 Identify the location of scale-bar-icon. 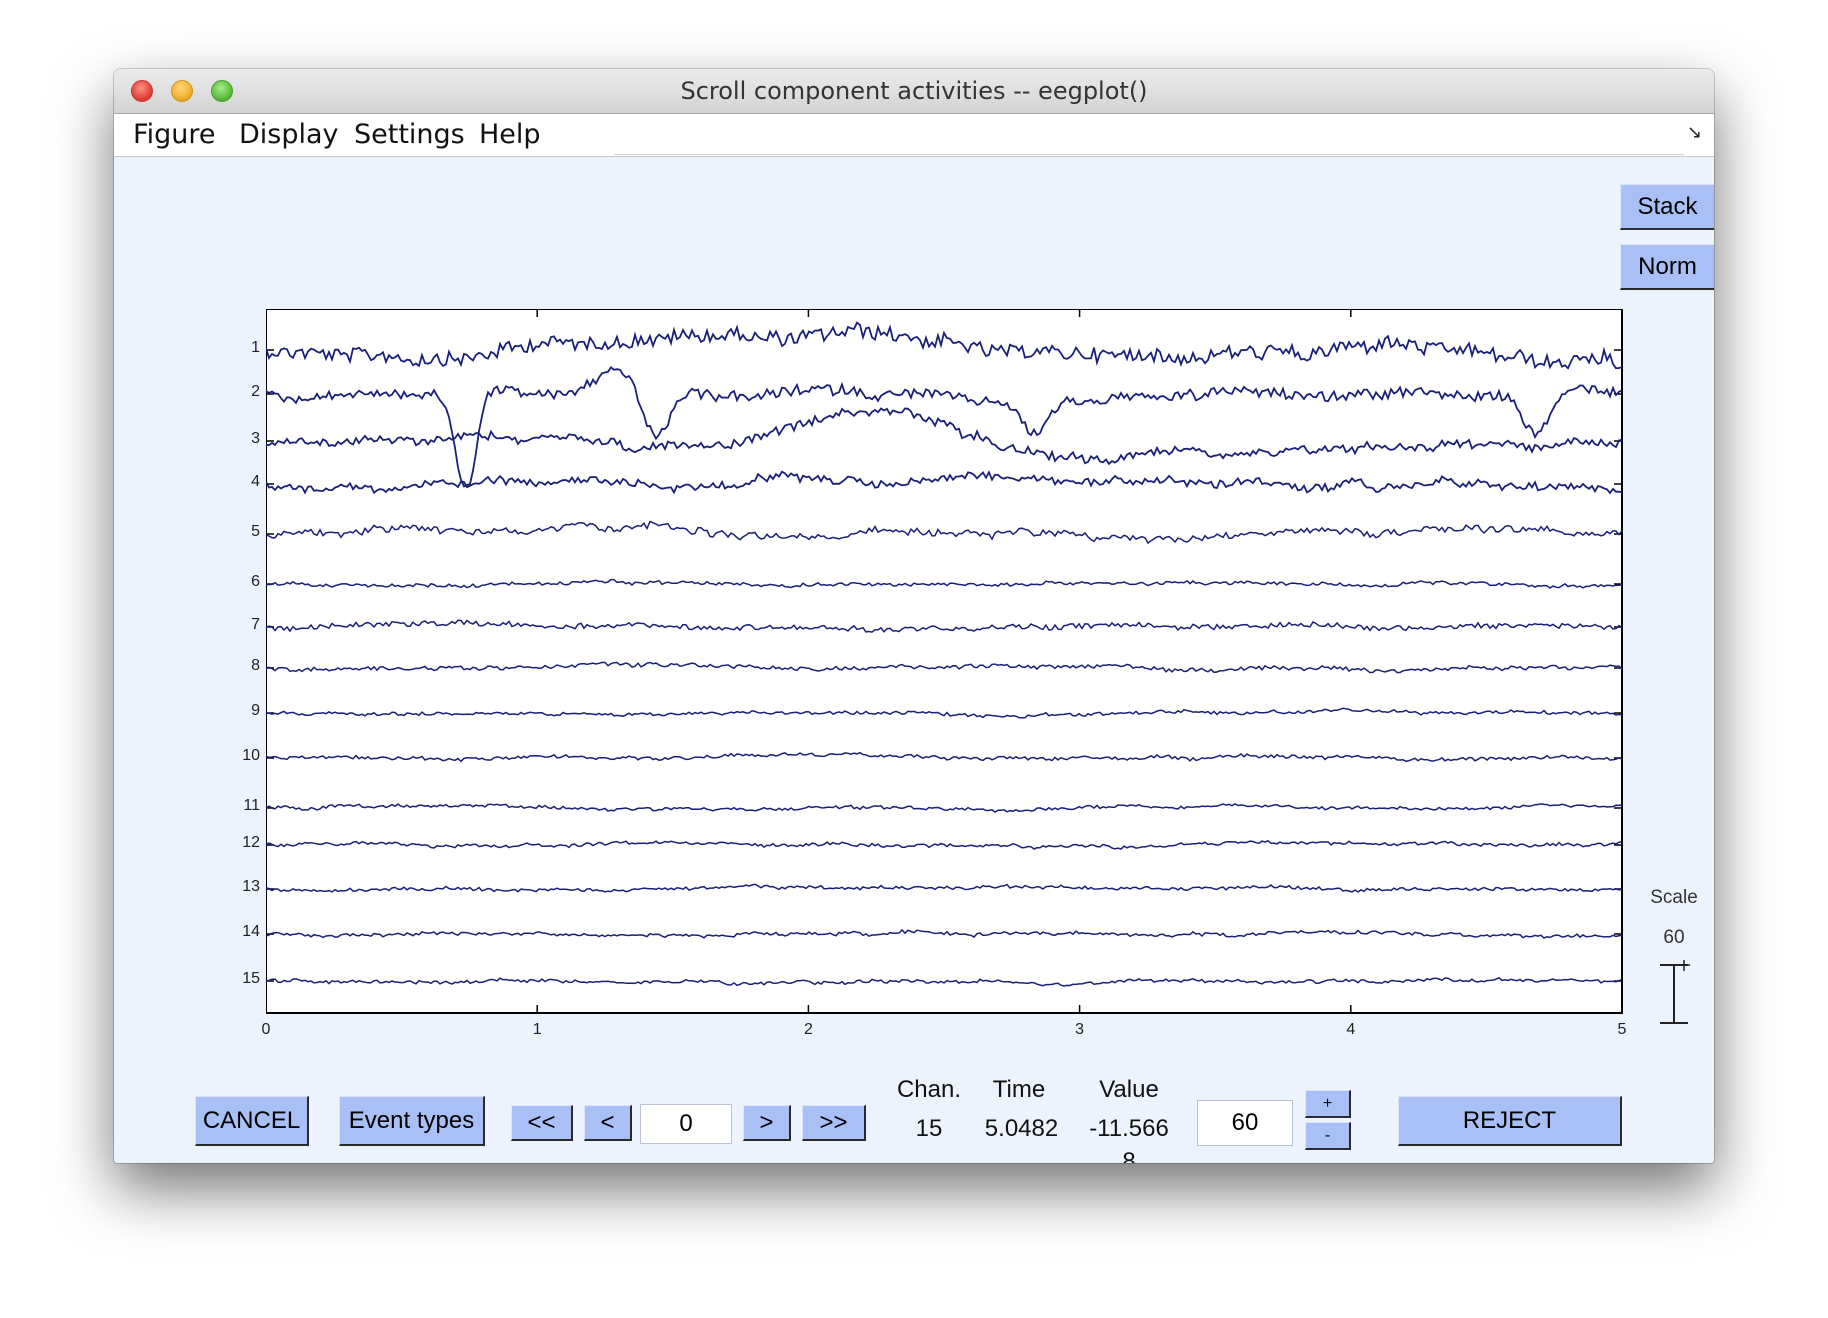
(1675, 992).